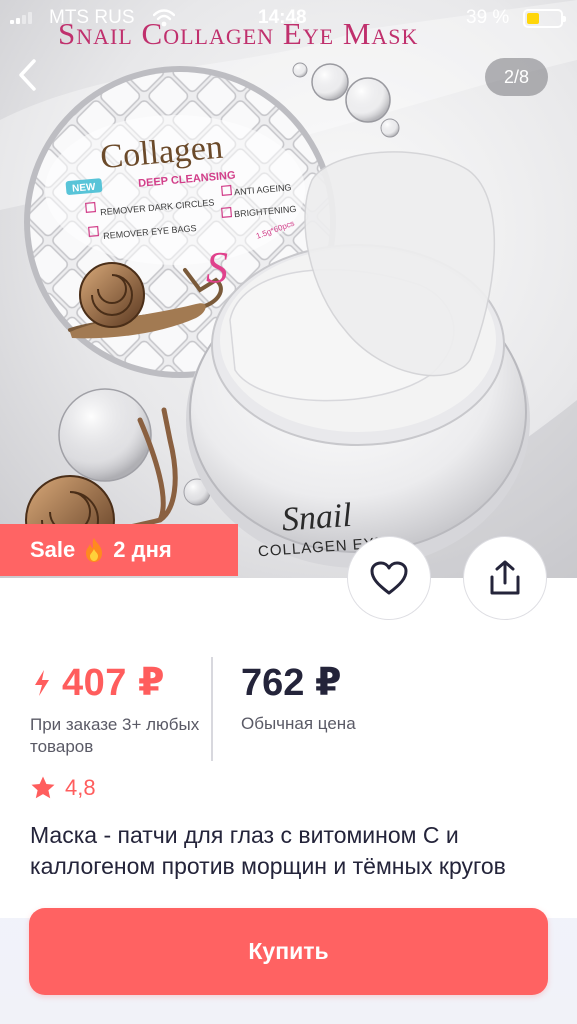 The width and height of the screenshot is (577, 1024). What do you see at coordinates (92, 17) in the screenshot?
I see `carrier-name: MTS RUS` at bounding box center [92, 17].